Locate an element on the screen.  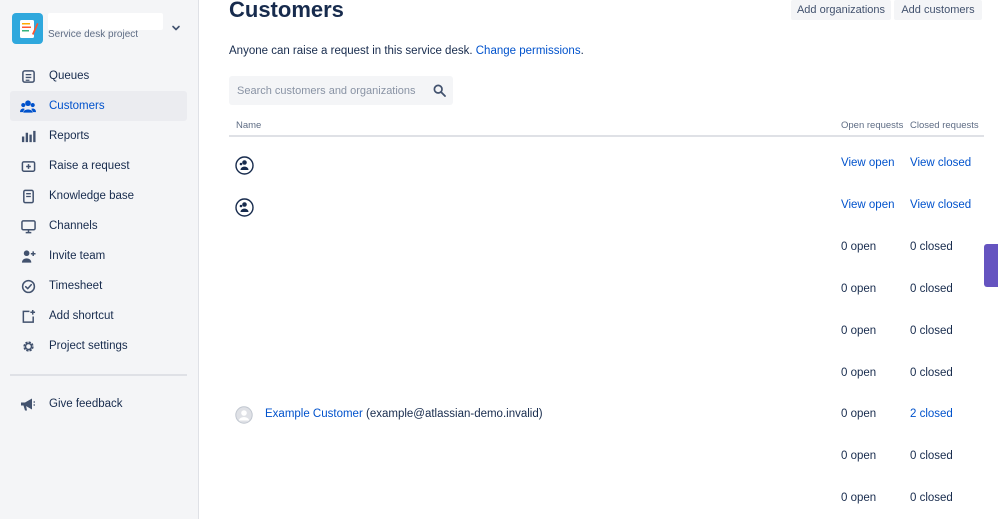
column-header-closed-requests: Closed requests is located at coordinates (944, 125).